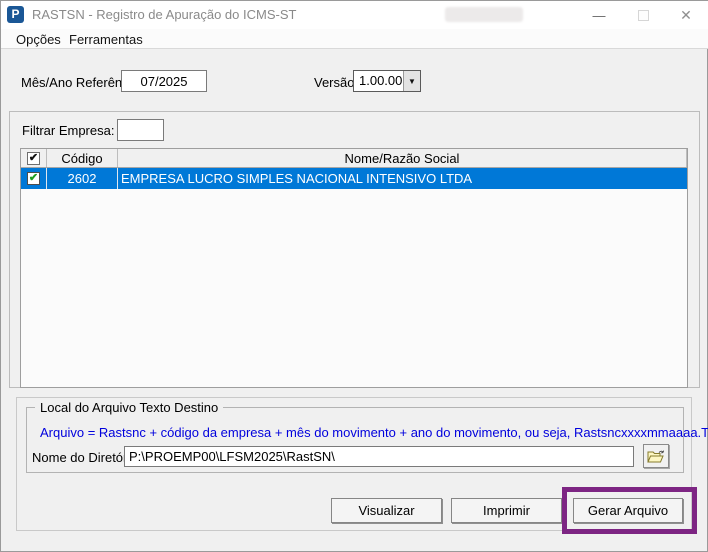  What do you see at coordinates (164, 81) in the screenshot?
I see `mes-ano-input` at bounding box center [164, 81].